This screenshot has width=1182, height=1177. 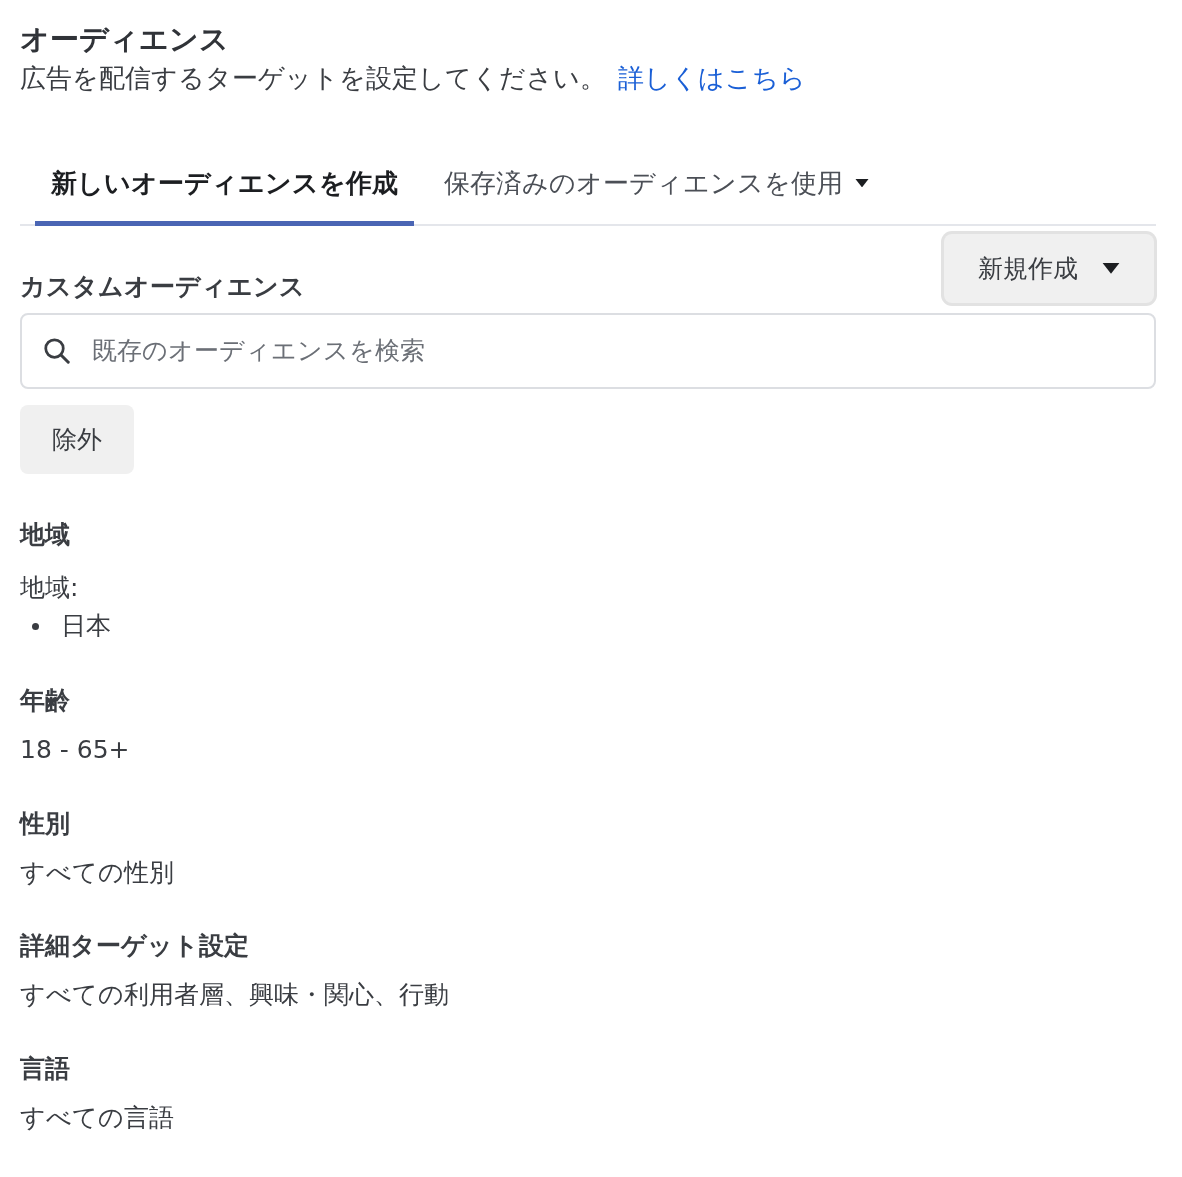 I want to click on section-value: すべての利用者層、興味・関心、行動, so click(x=235, y=995).